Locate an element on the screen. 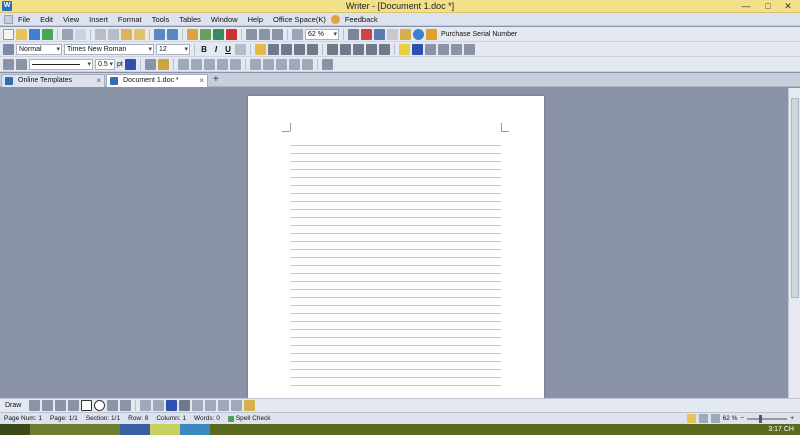  zoom-slider is located at coordinates (767, 418).